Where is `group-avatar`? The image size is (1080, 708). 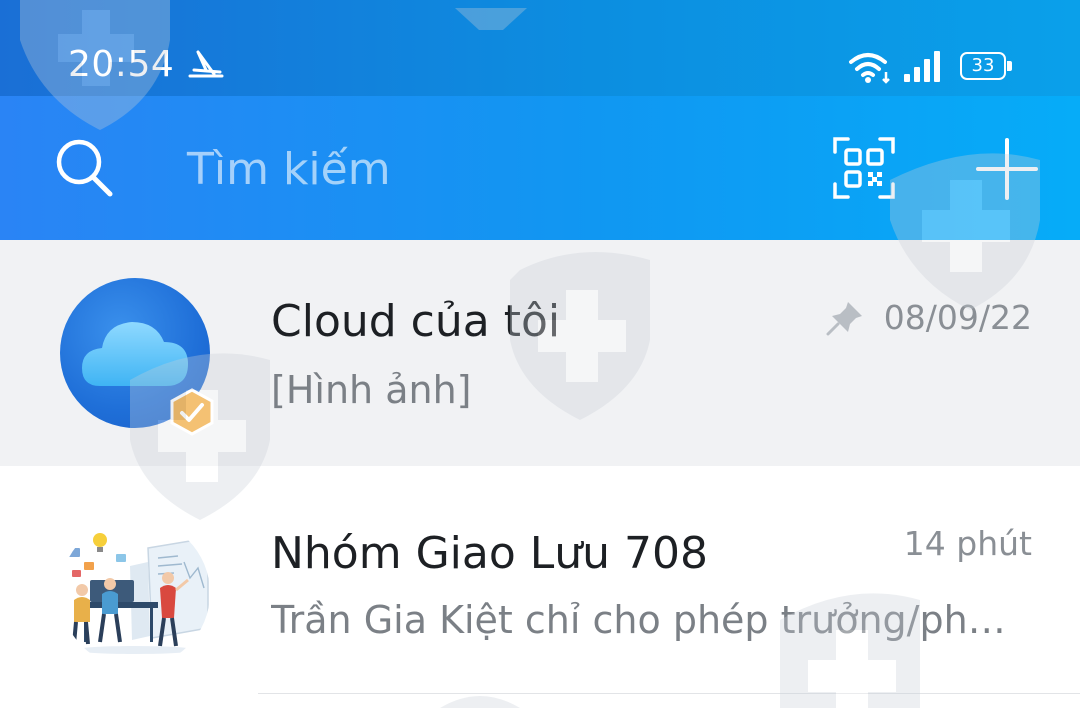 group-avatar is located at coordinates (135, 593).